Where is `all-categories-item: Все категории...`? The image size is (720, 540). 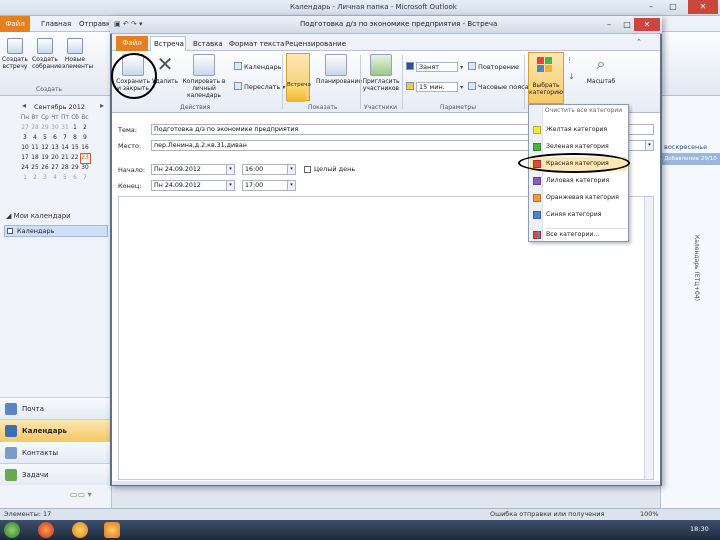 all-categories-item: Все категории... is located at coordinates (578, 235).